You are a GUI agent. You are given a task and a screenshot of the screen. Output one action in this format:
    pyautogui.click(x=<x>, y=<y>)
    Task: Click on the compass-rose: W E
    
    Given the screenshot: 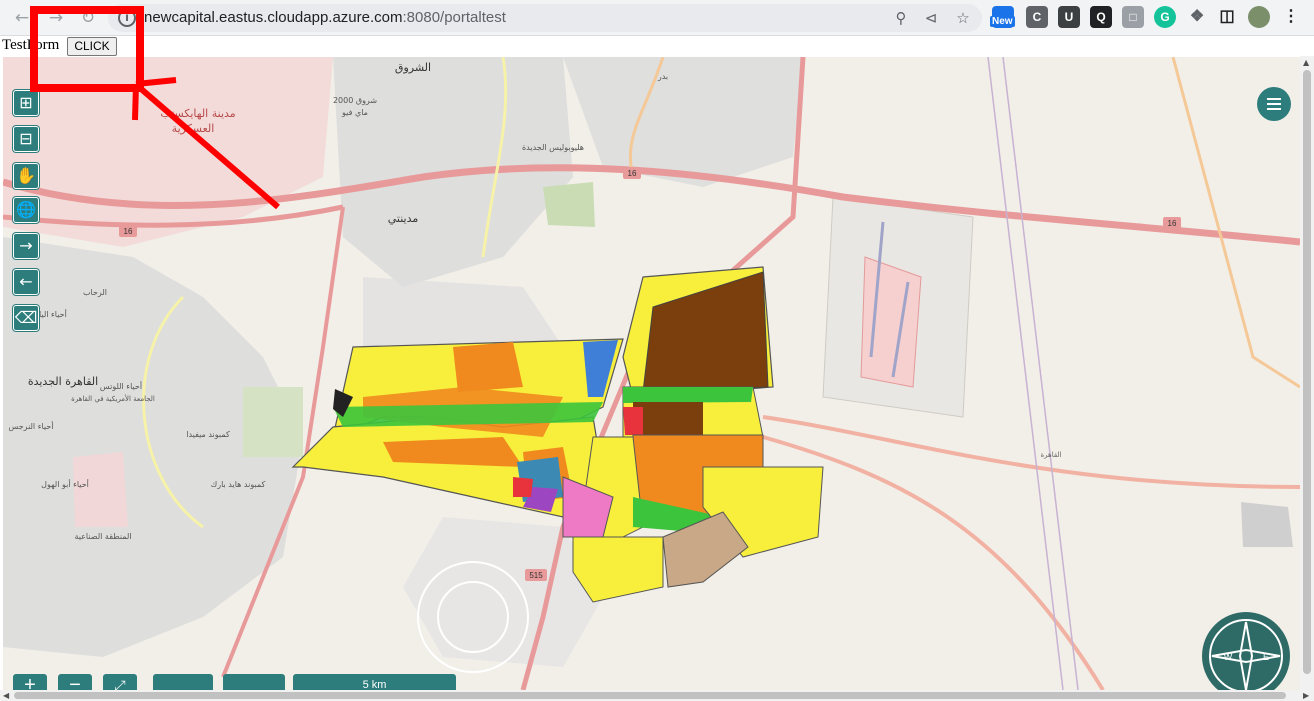 What is the action you would take?
    pyautogui.click(x=1246, y=651)
    